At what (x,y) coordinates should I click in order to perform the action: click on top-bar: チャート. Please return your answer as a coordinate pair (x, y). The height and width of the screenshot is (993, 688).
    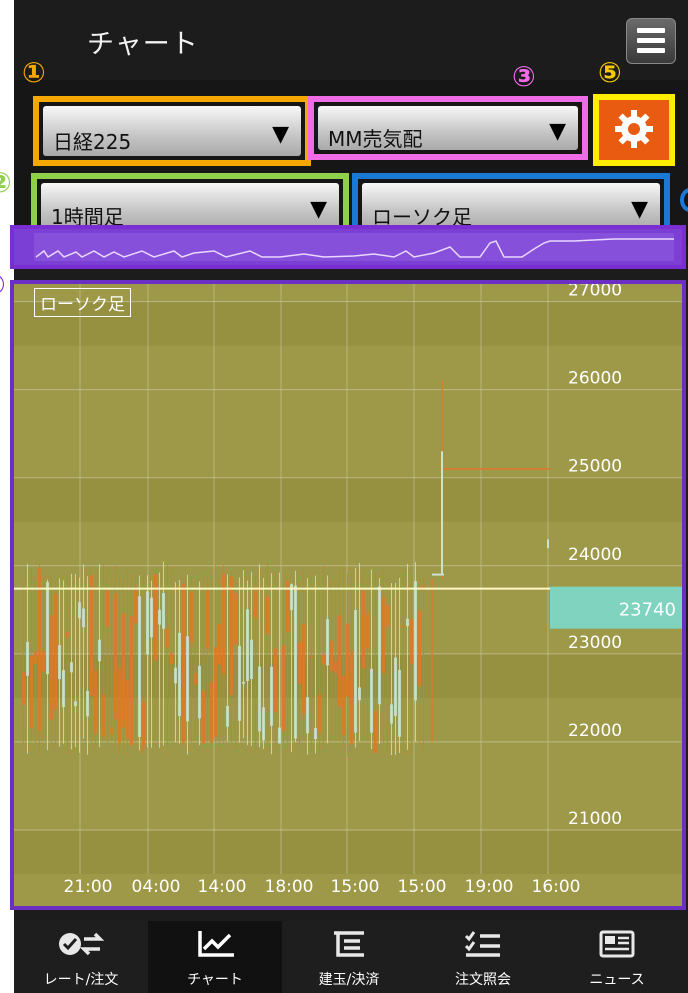
    Looking at the image, I should click on (351, 41).